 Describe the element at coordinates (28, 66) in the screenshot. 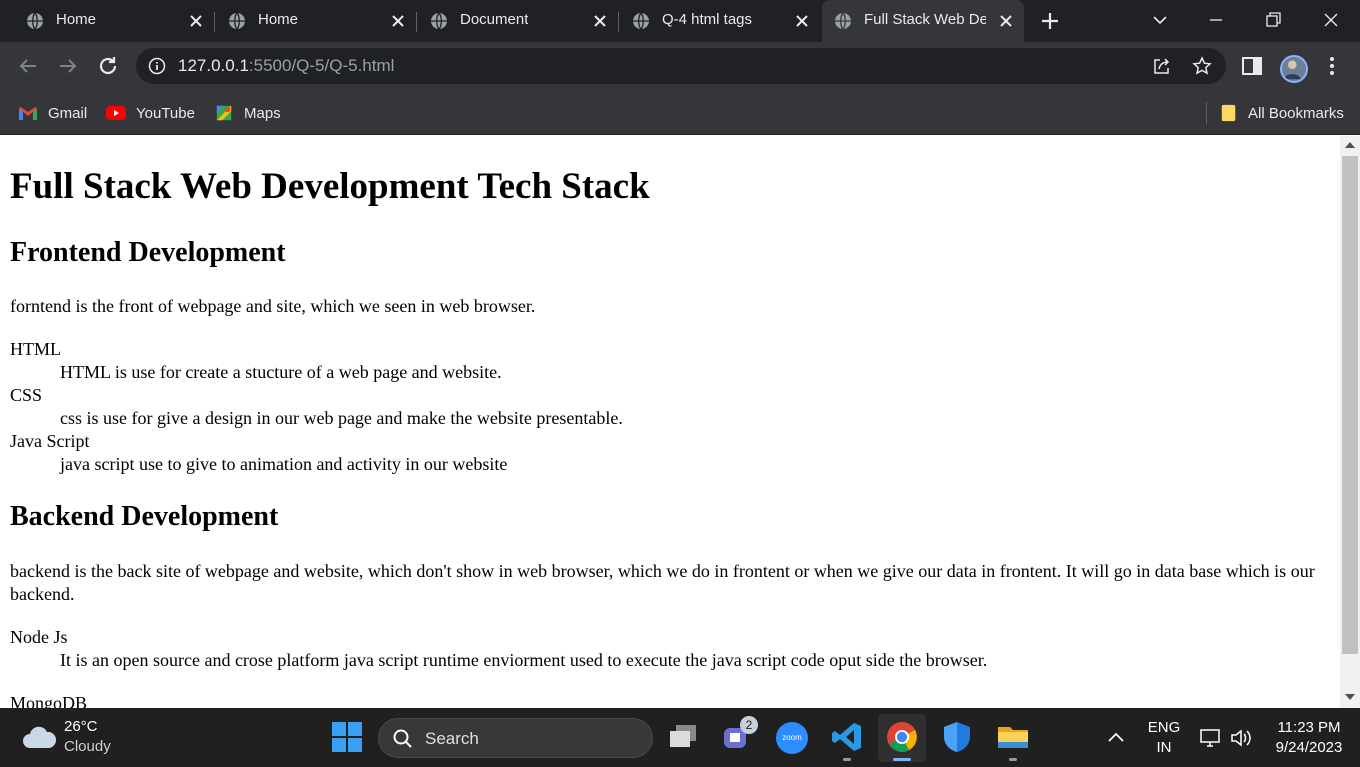

I see `back-arrow-icon` at that location.